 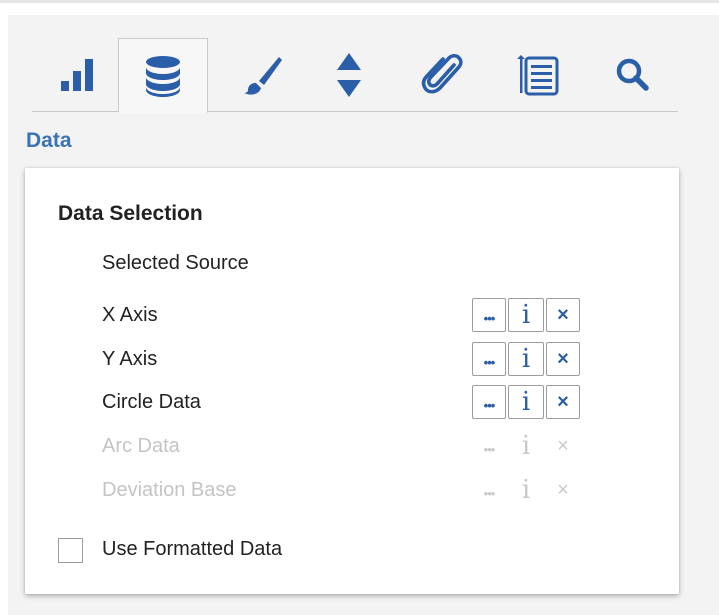 What do you see at coordinates (151, 402) in the screenshot?
I see `row-label: Circle Data` at bounding box center [151, 402].